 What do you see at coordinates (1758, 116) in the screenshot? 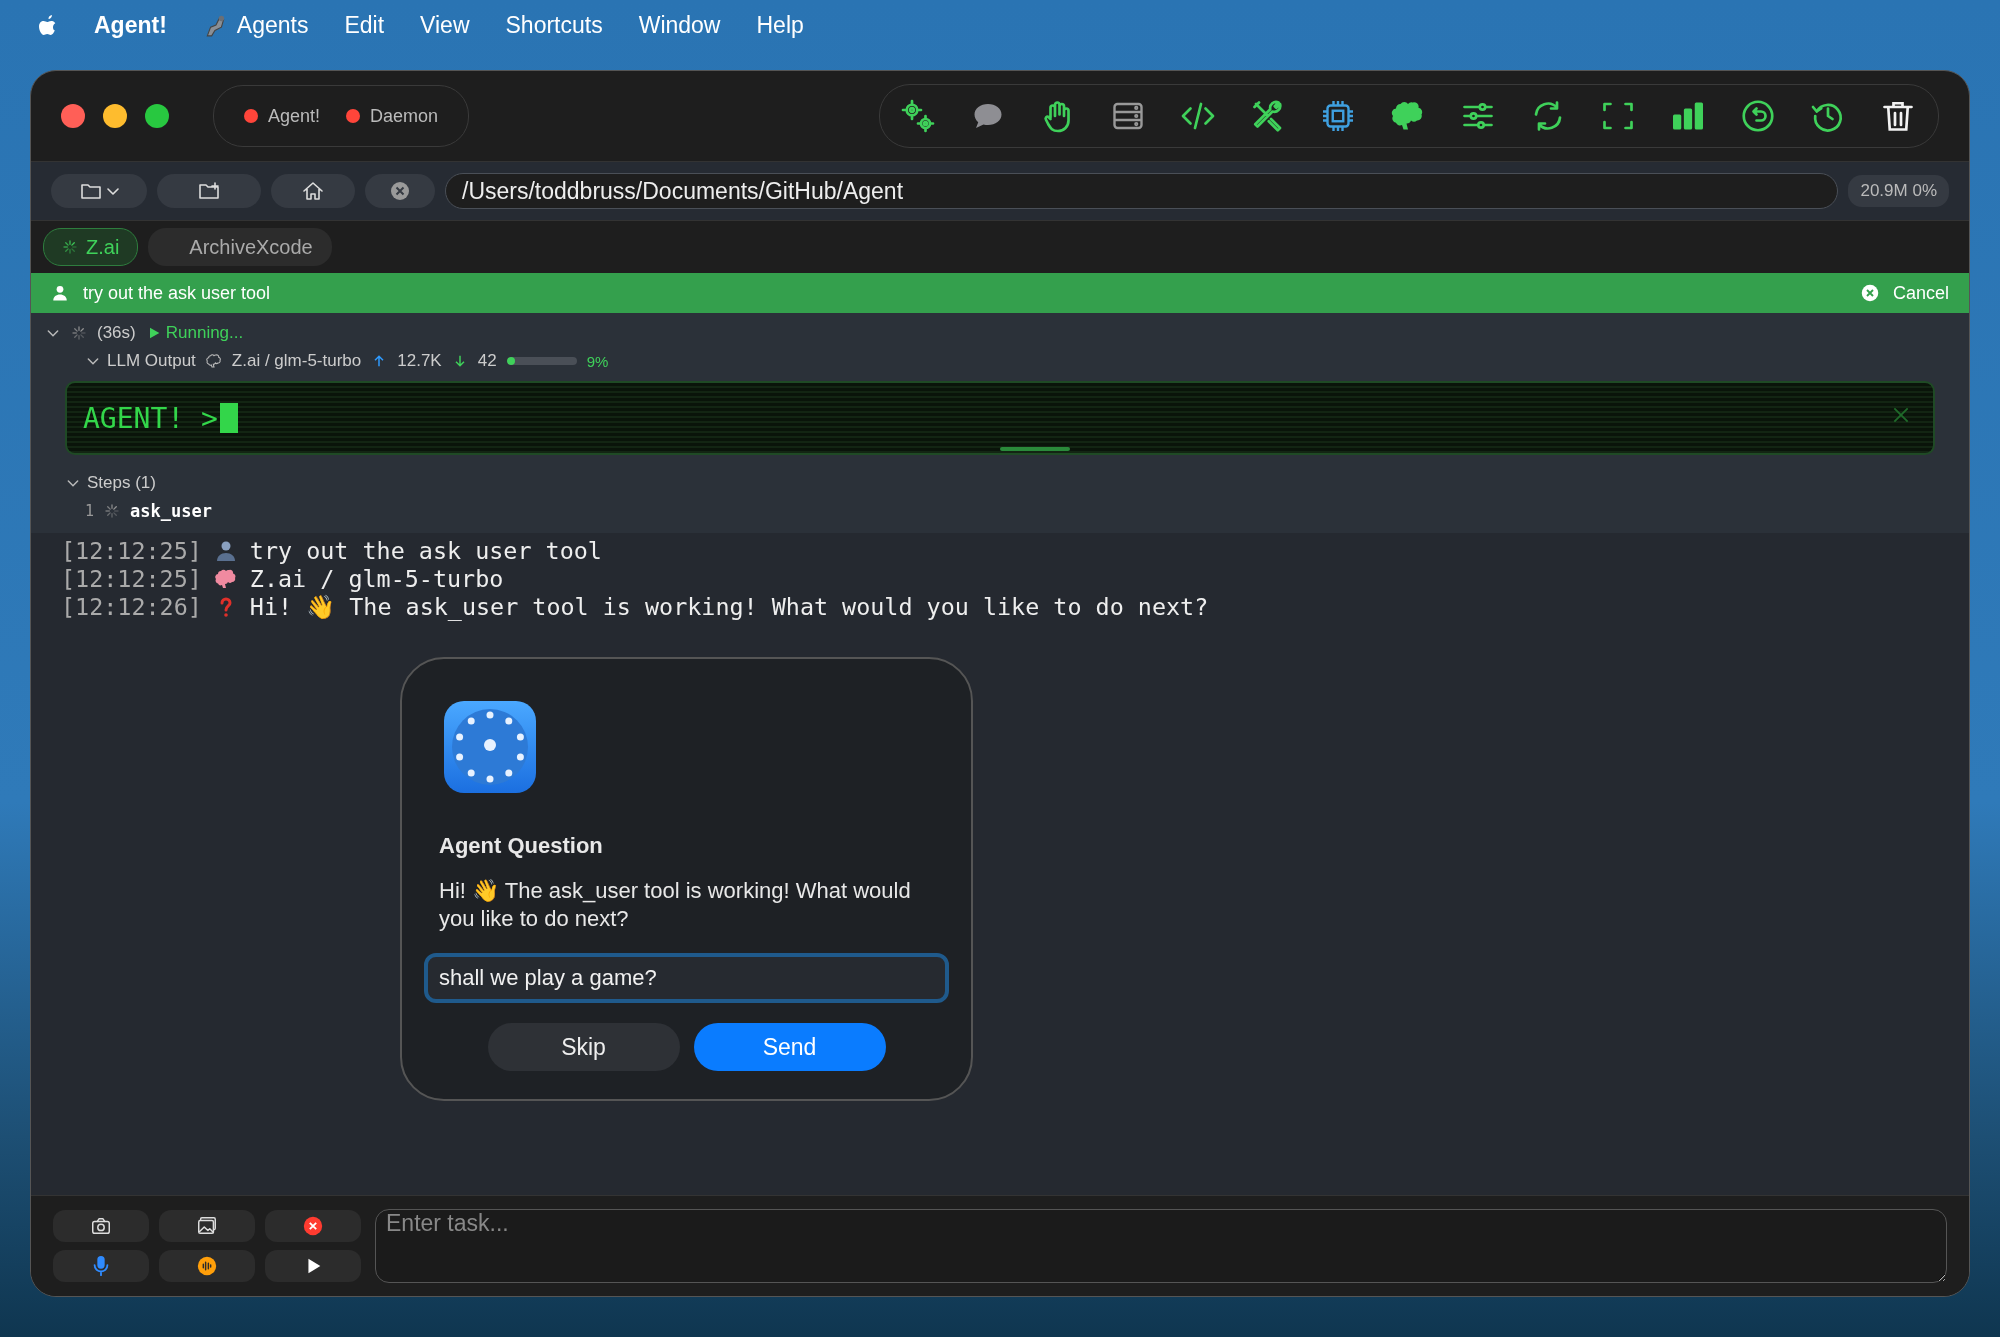
I see `undo-circle-icon` at bounding box center [1758, 116].